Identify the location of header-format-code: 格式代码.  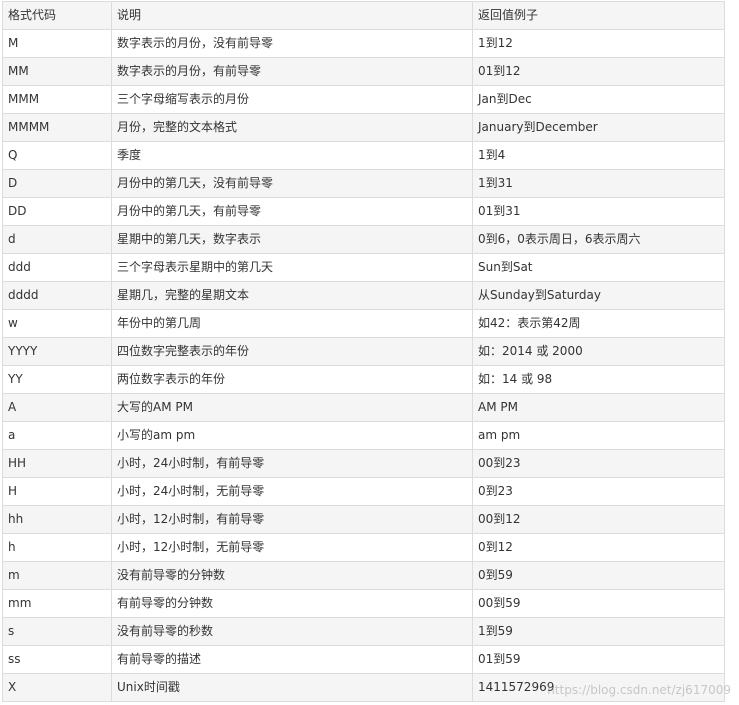
(57, 15).